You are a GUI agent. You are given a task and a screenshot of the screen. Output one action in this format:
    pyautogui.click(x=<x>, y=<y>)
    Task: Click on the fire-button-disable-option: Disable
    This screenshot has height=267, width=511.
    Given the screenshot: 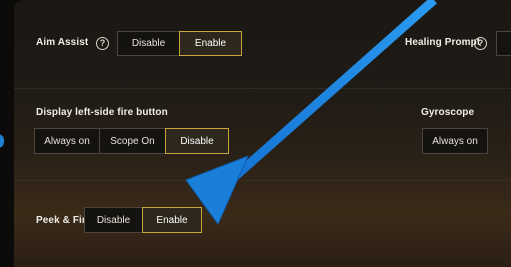 What is the action you would take?
    pyautogui.click(x=197, y=141)
    